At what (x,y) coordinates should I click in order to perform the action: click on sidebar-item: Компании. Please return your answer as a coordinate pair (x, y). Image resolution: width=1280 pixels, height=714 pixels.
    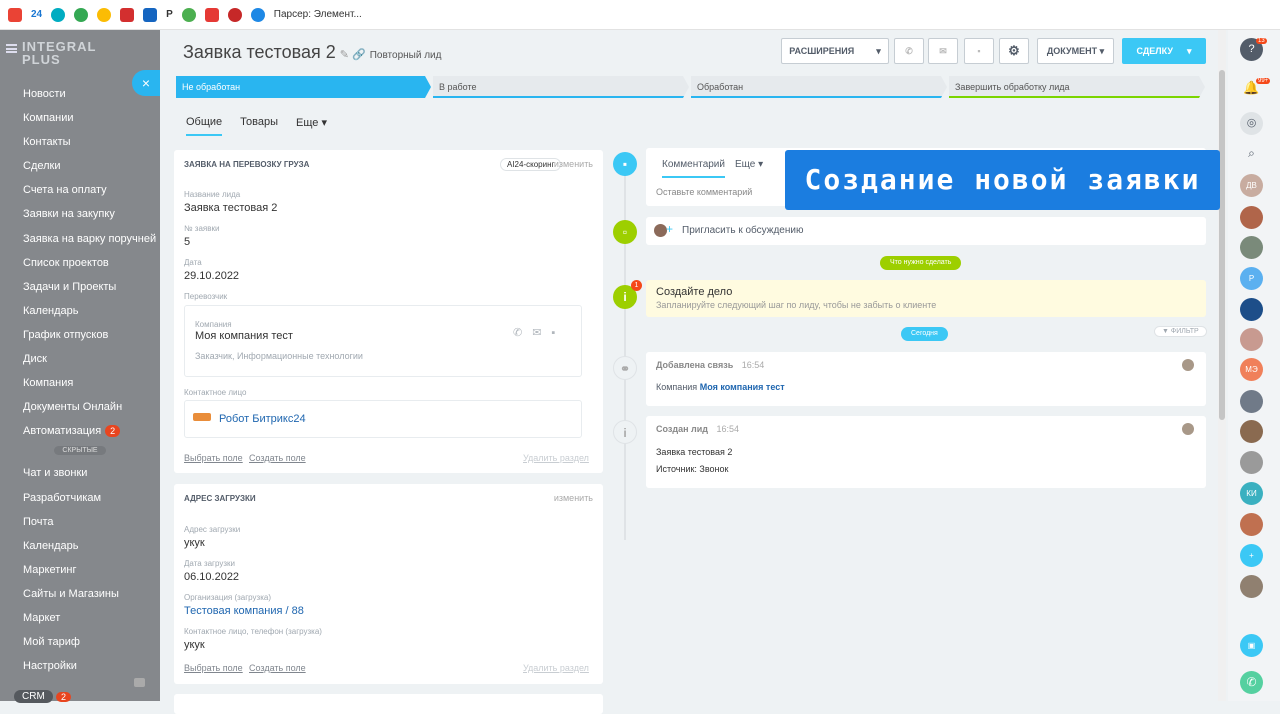
    Looking at the image, I should click on (80, 118).